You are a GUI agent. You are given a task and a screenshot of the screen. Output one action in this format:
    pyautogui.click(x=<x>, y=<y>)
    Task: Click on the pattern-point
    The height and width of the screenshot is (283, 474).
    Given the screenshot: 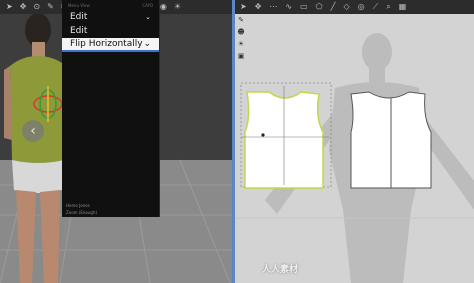 What is the action you would take?
    pyautogui.click(x=263, y=135)
    